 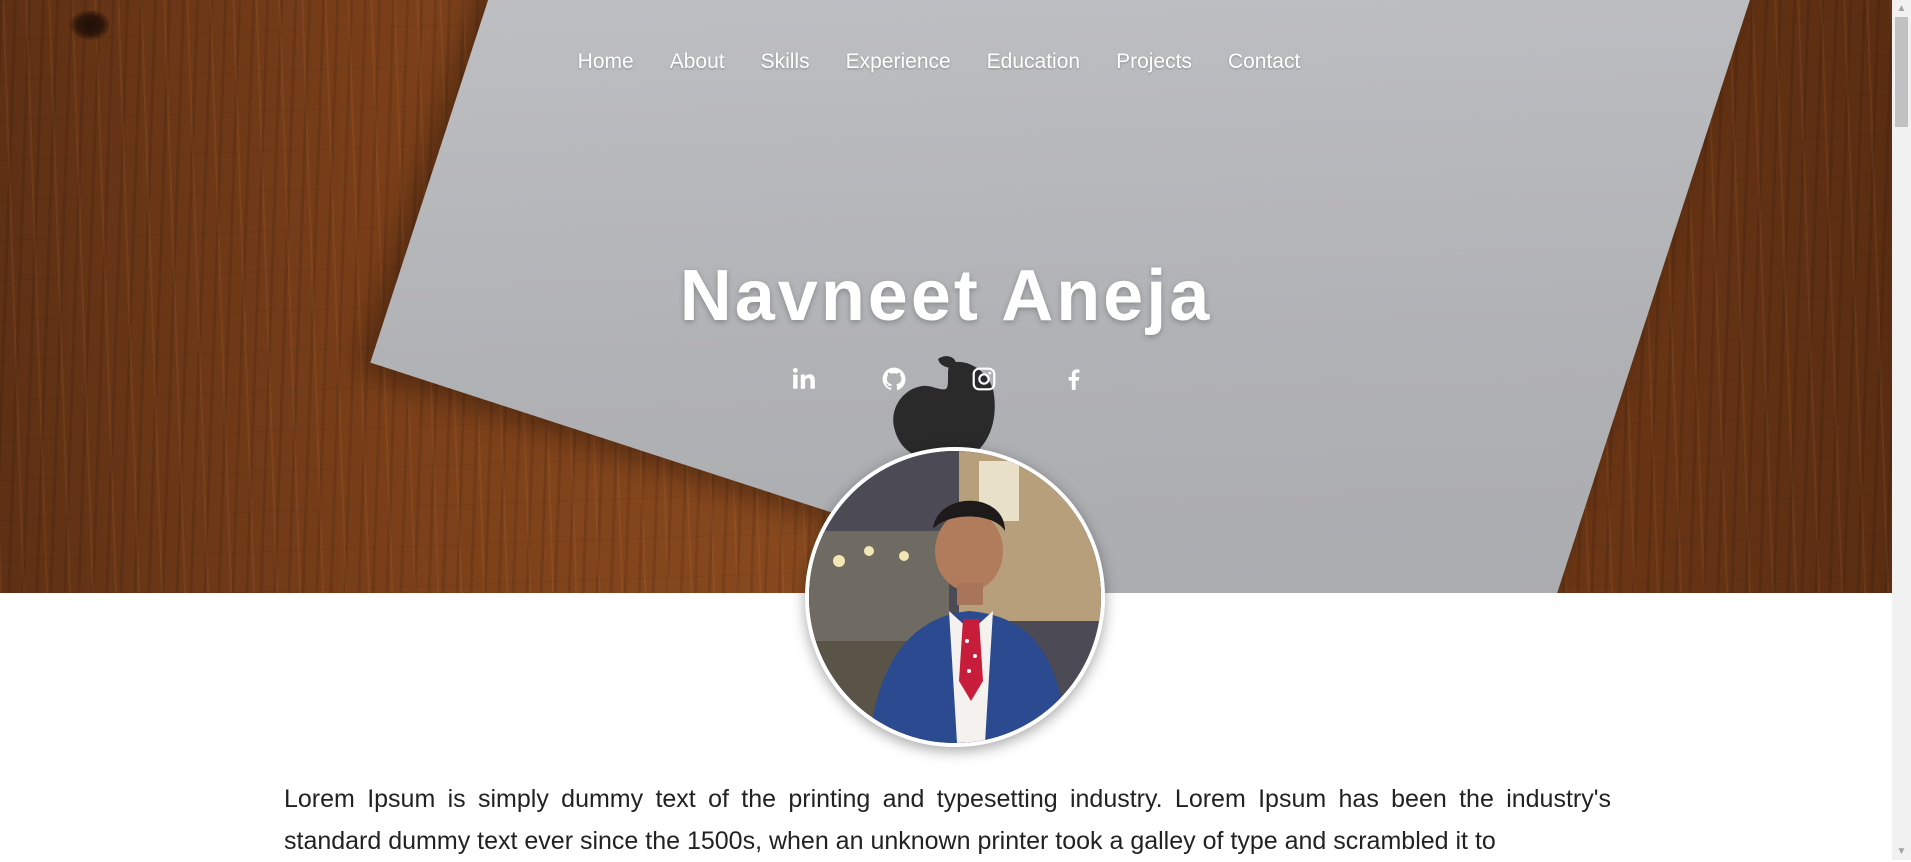 I want to click on instagram-icon, so click(x=984, y=379).